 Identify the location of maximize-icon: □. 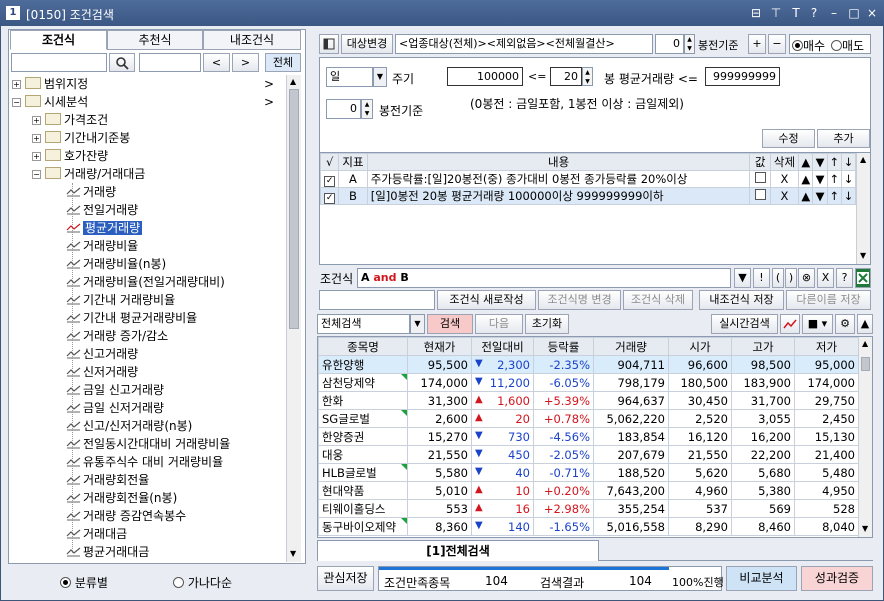
(854, 13).